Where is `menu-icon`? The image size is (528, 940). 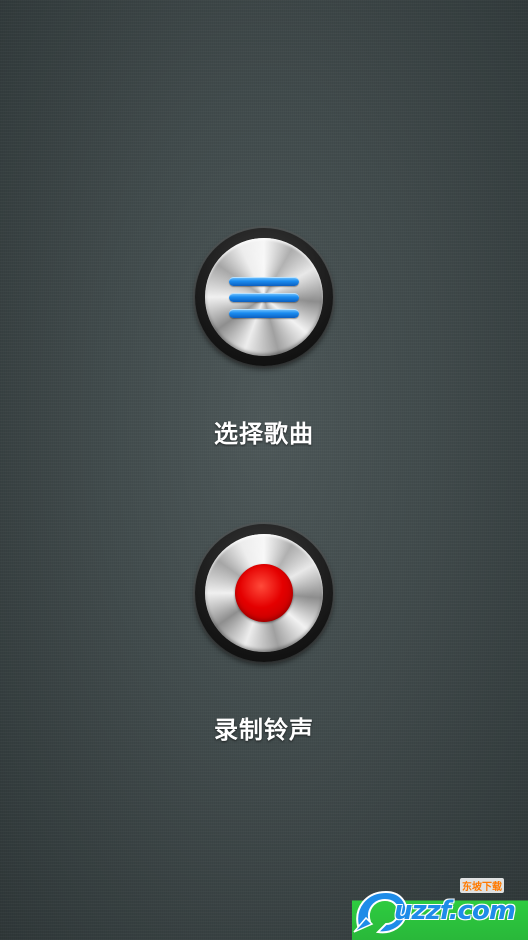
menu-icon is located at coordinates (264, 297).